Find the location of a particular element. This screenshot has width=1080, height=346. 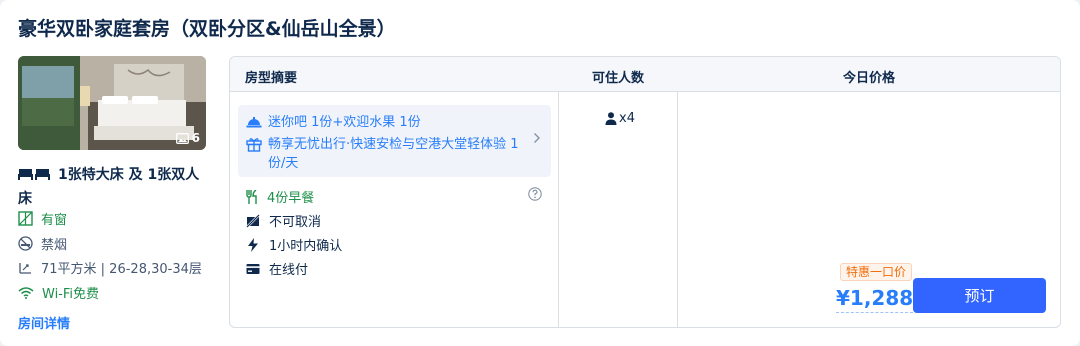

facility-window: 有窗 is located at coordinates (42, 218).